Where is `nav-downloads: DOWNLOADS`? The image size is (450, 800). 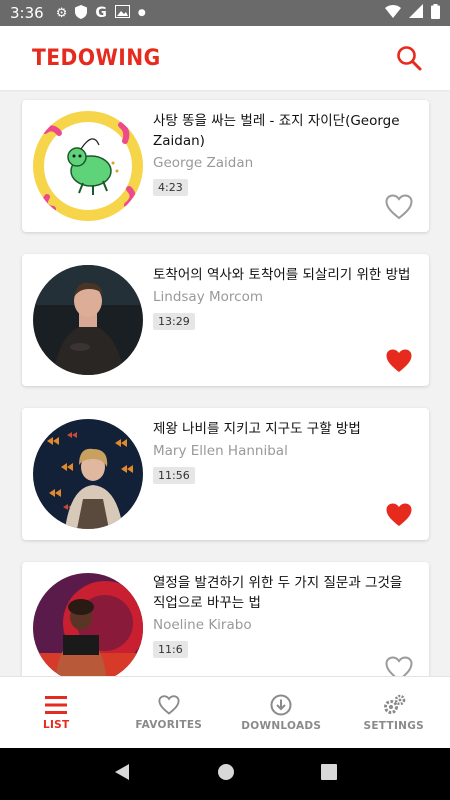
nav-downloads: DOWNLOADS is located at coordinates (281, 712).